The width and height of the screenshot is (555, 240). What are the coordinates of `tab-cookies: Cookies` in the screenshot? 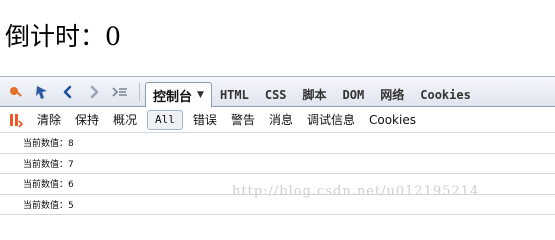 It's located at (445, 95).